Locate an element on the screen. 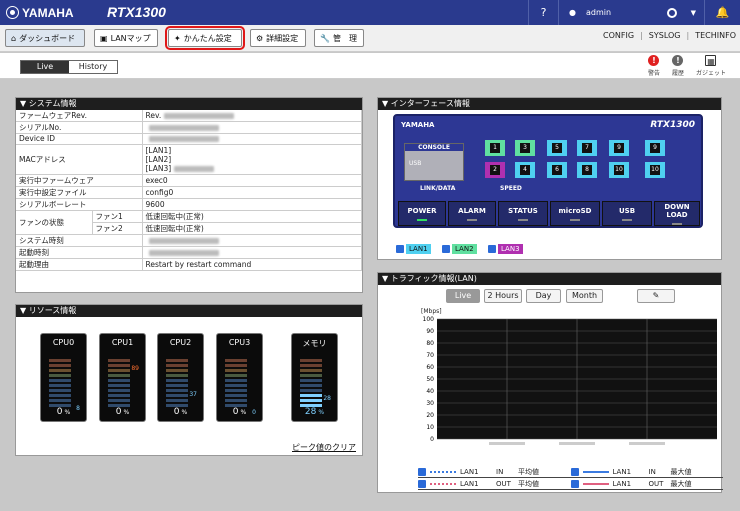  user-menu: ● admin ▼ is located at coordinates (631, 12).